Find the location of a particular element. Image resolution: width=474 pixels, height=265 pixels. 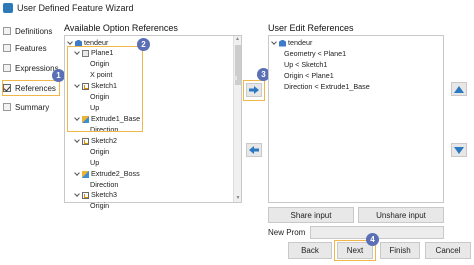

available-scrollbar: ▲ ▼ is located at coordinates (237, 119).